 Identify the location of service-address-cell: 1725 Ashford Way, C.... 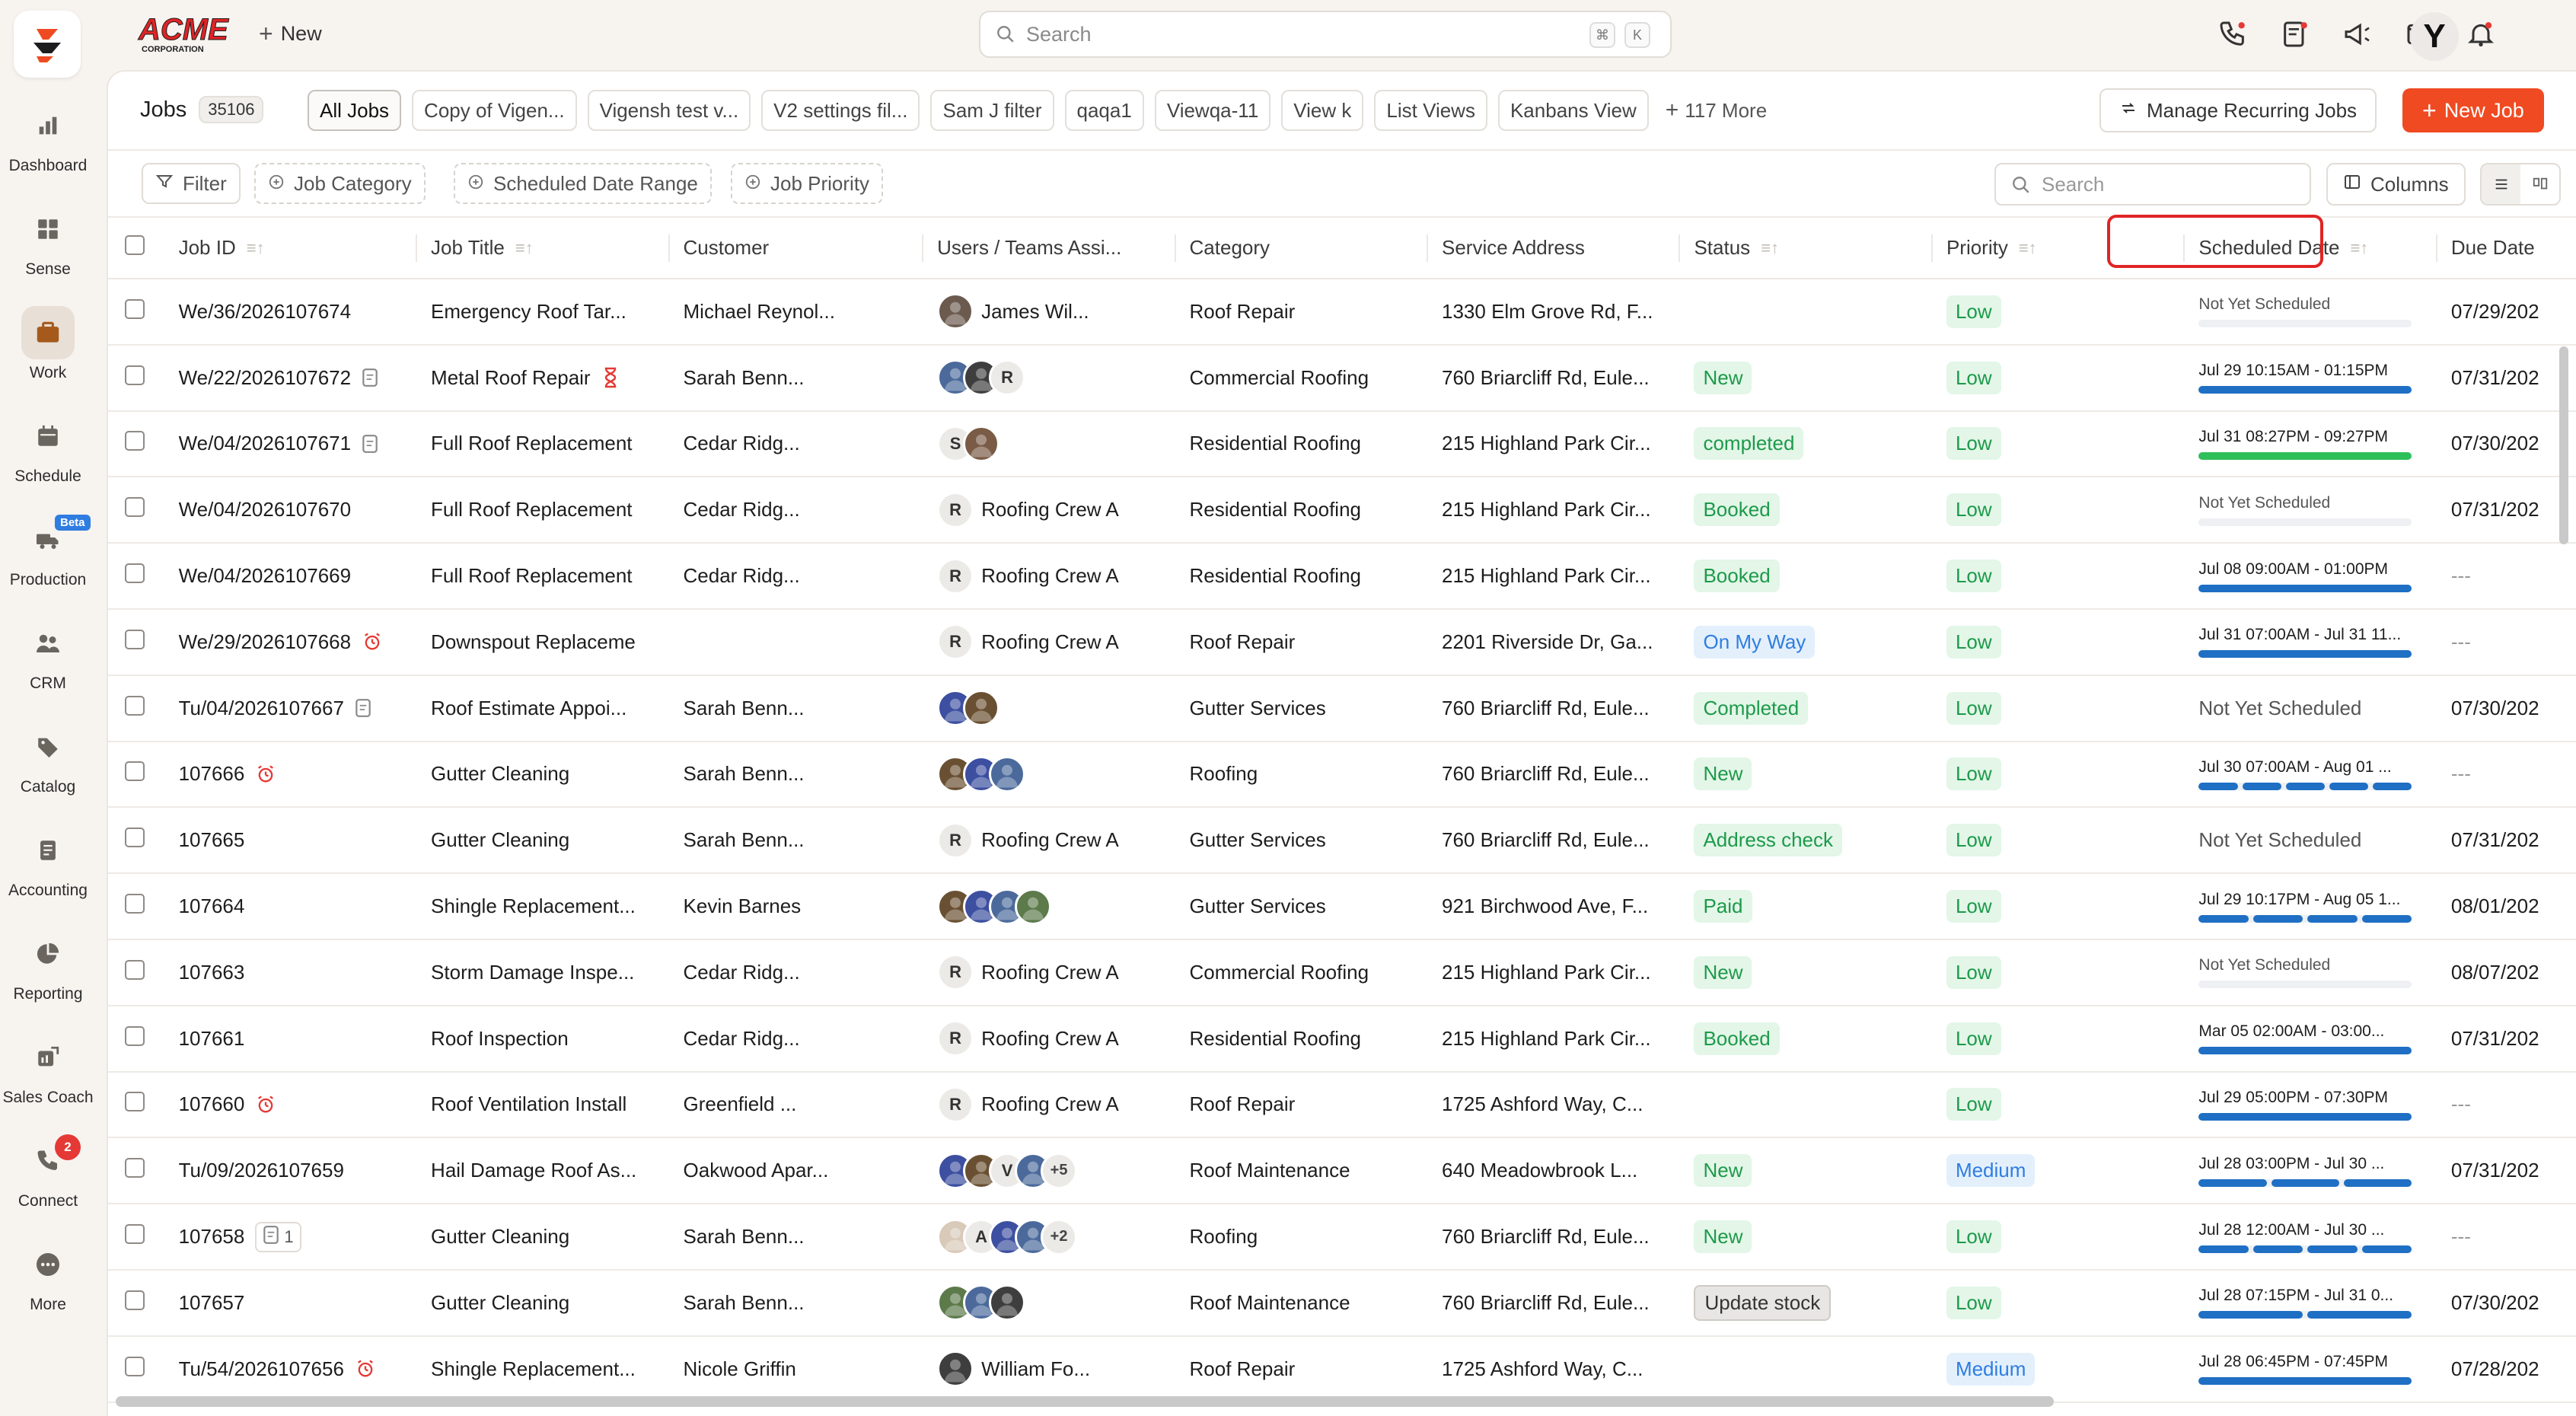
(1555, 1369).